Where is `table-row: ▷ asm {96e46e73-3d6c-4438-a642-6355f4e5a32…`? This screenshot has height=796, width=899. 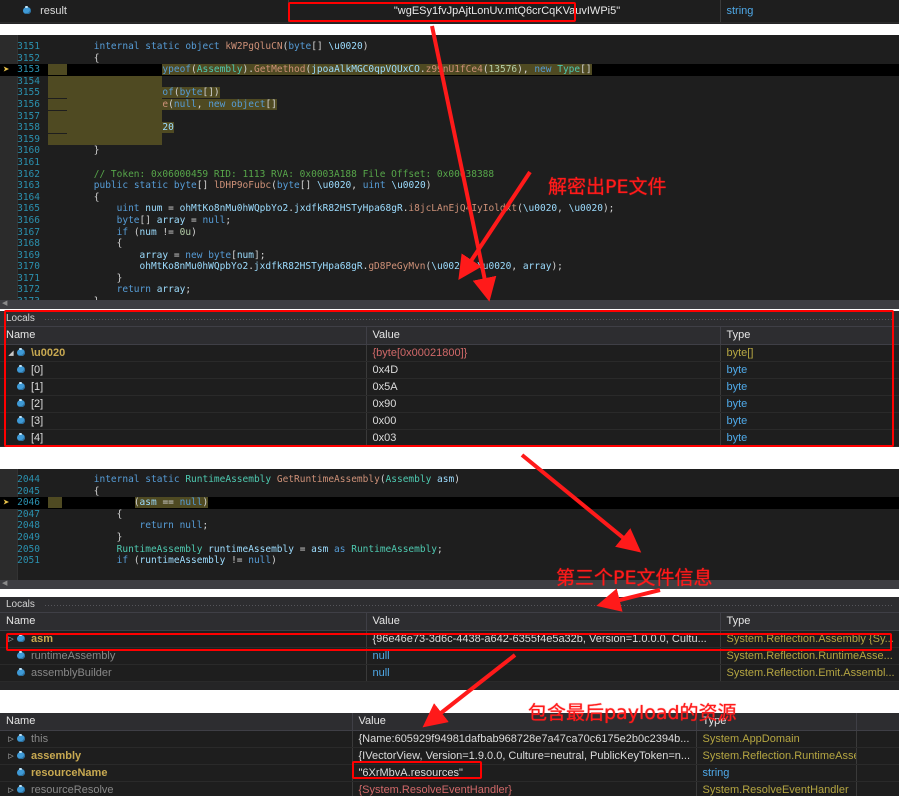 table-row: ▷ asm {96e46e73-3d6c-4438-a642-6355f4e5a32… is located at coordinates (449, 639).